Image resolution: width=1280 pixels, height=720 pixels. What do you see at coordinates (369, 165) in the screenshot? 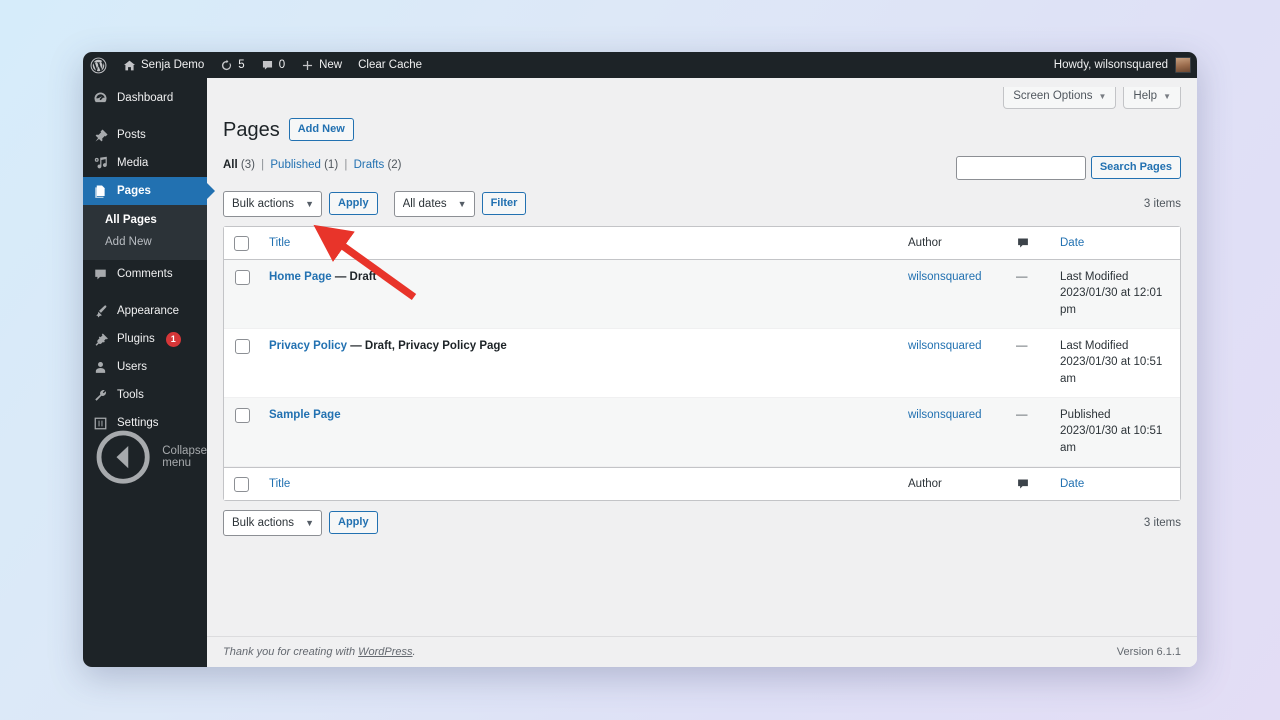
I see `filter-drafts-label: Drafts` at bounding box center [369, 165].